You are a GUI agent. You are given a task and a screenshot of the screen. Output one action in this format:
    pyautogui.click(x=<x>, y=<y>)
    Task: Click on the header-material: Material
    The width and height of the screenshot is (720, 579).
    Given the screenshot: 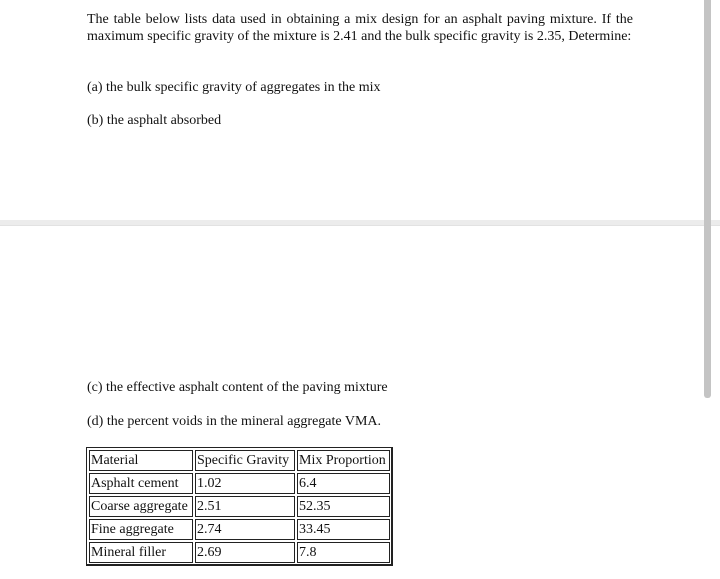 What is the action you would take?
    pyautogui.click(x=141, y=460)
    